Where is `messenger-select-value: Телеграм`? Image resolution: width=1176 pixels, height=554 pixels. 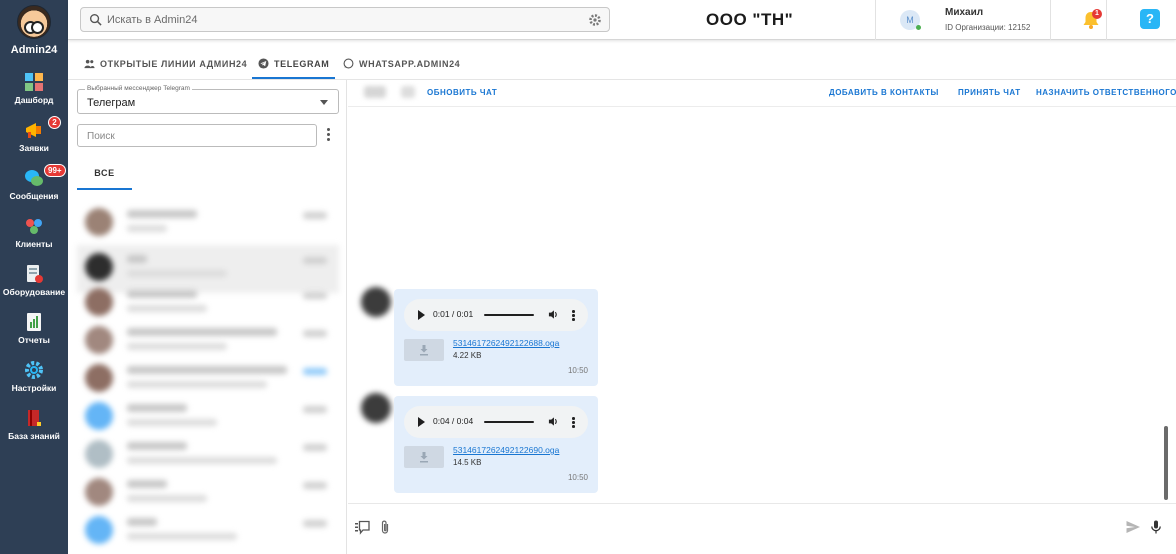
messenger-select-value: Телеграм is located at coordinates (111, 103).